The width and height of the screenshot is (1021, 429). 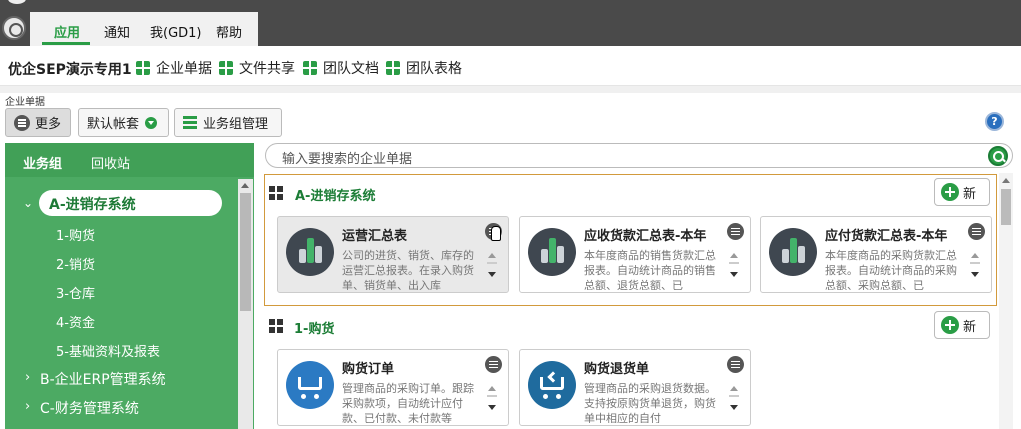 What do you see at coordinates (650, 269) in the screenshot?
I see `card-description: 本年度商品的销售货款汇总报表。自动统计商品的销售总额、退货总额、已` at bounding box center [650, 269].